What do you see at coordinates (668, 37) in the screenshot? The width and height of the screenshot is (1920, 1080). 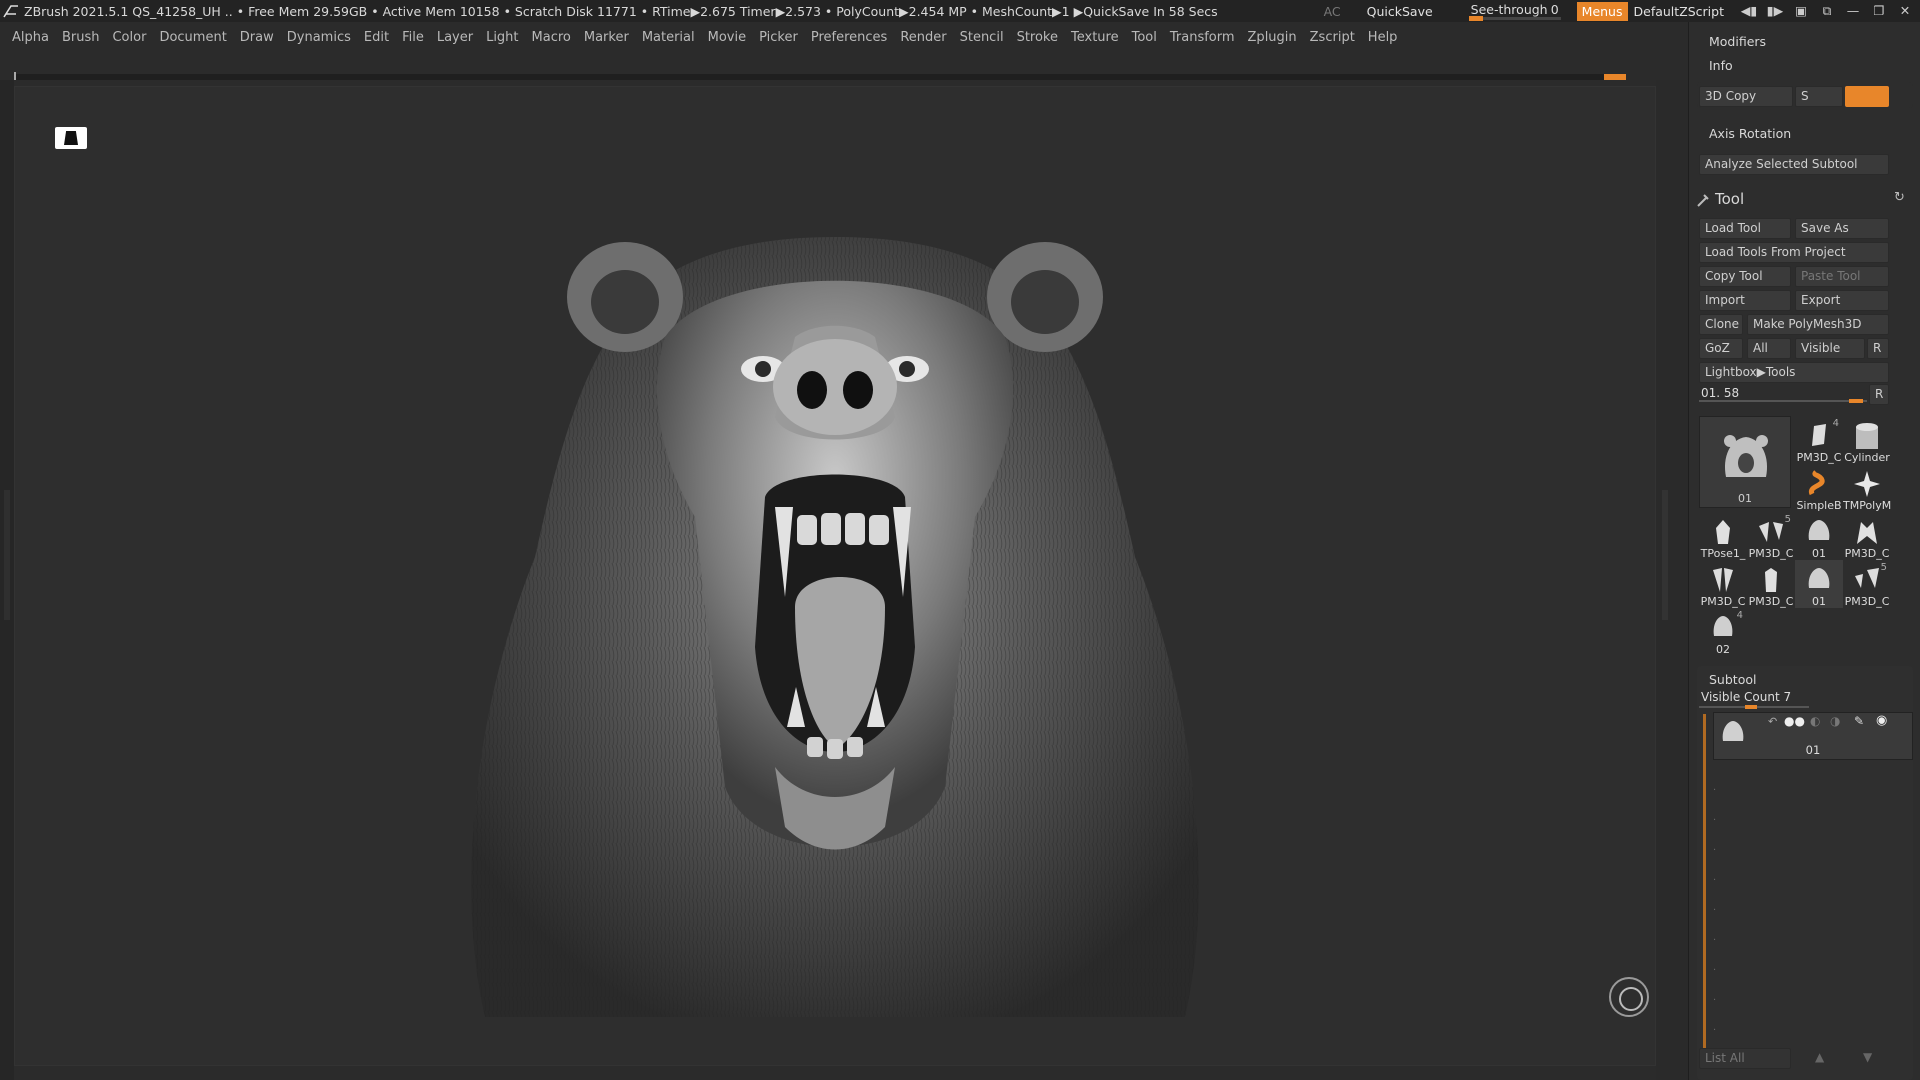 I see `menu-material: Material` at bounding box center [668, 37].